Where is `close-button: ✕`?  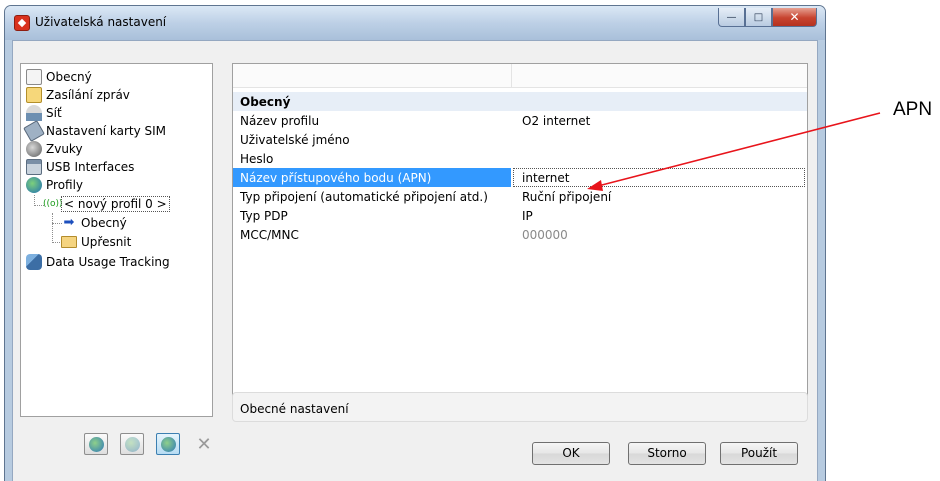 close-button: ✕ is located at coordinates (794, 17).